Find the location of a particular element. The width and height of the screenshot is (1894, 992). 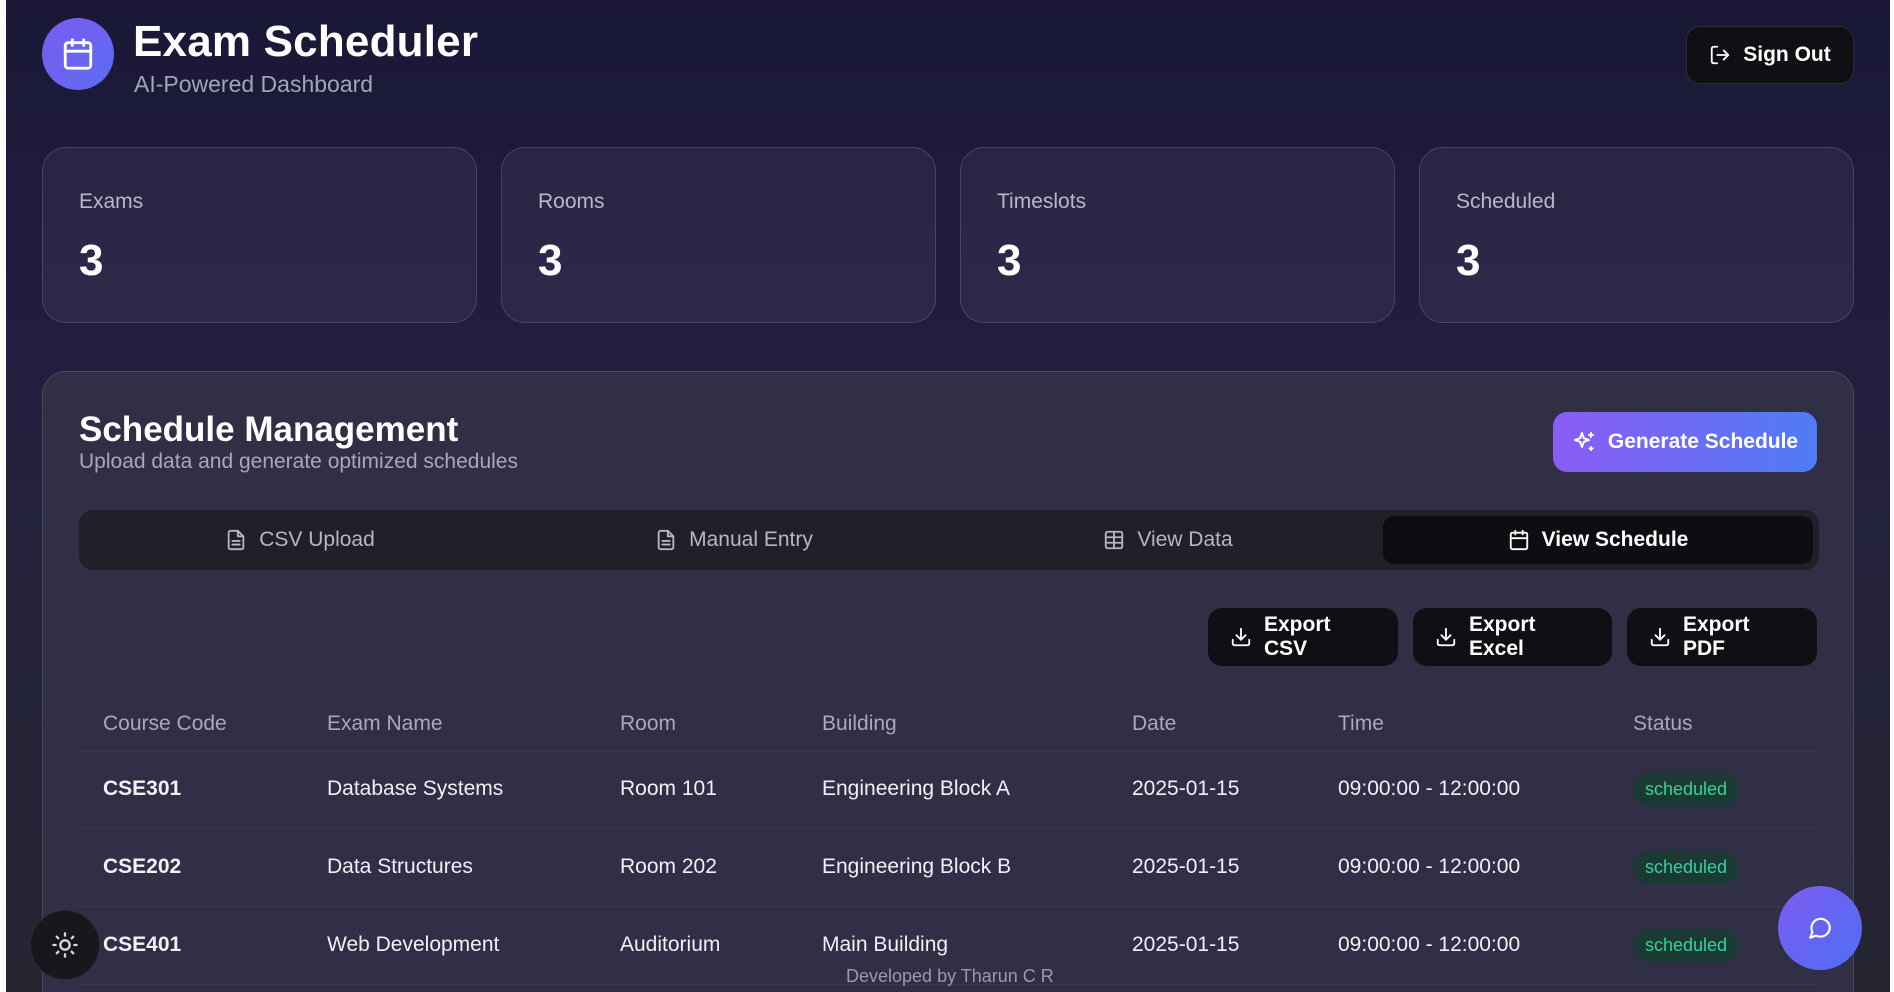

exam-name-cell: Data Structures is located at coordinates (449, 867).